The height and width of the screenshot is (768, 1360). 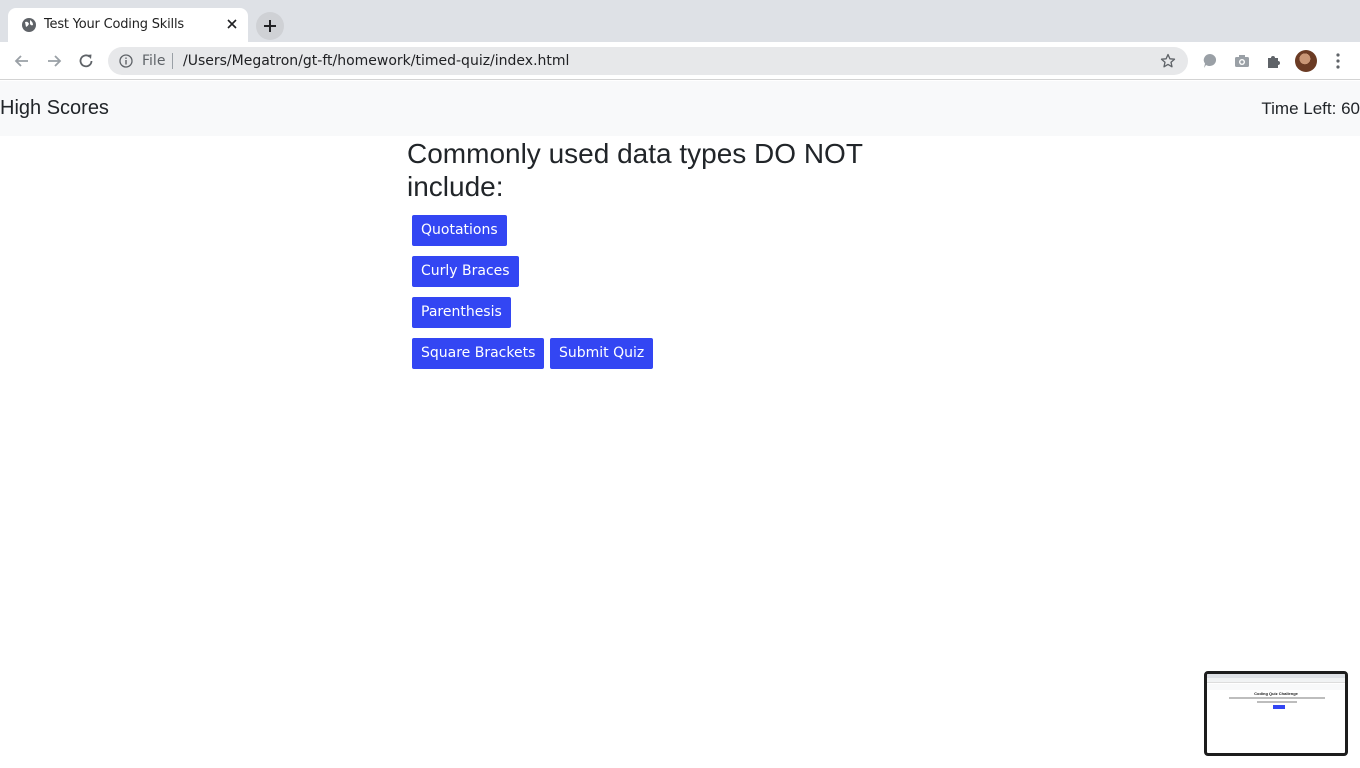 I want to click on reload-icon, so click(x=86, y=61).